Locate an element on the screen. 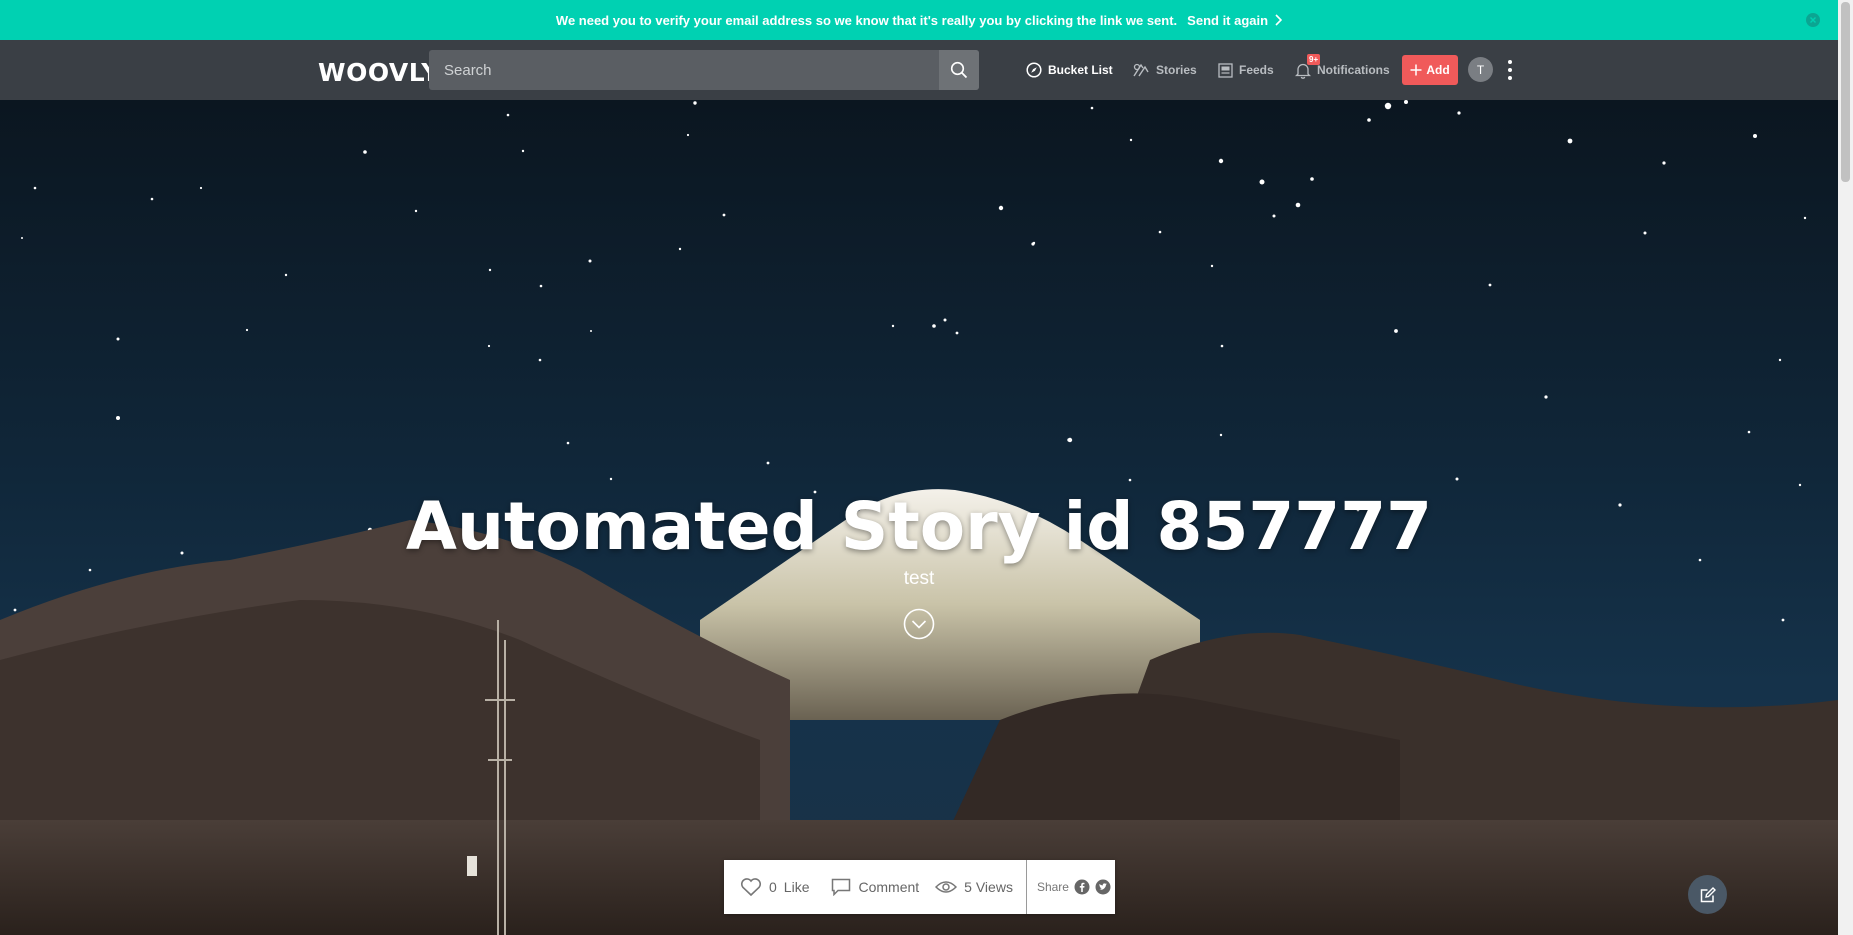 This screenshot has height=935, width=1853. close-banner-button is located at coordinates (1813, 20).